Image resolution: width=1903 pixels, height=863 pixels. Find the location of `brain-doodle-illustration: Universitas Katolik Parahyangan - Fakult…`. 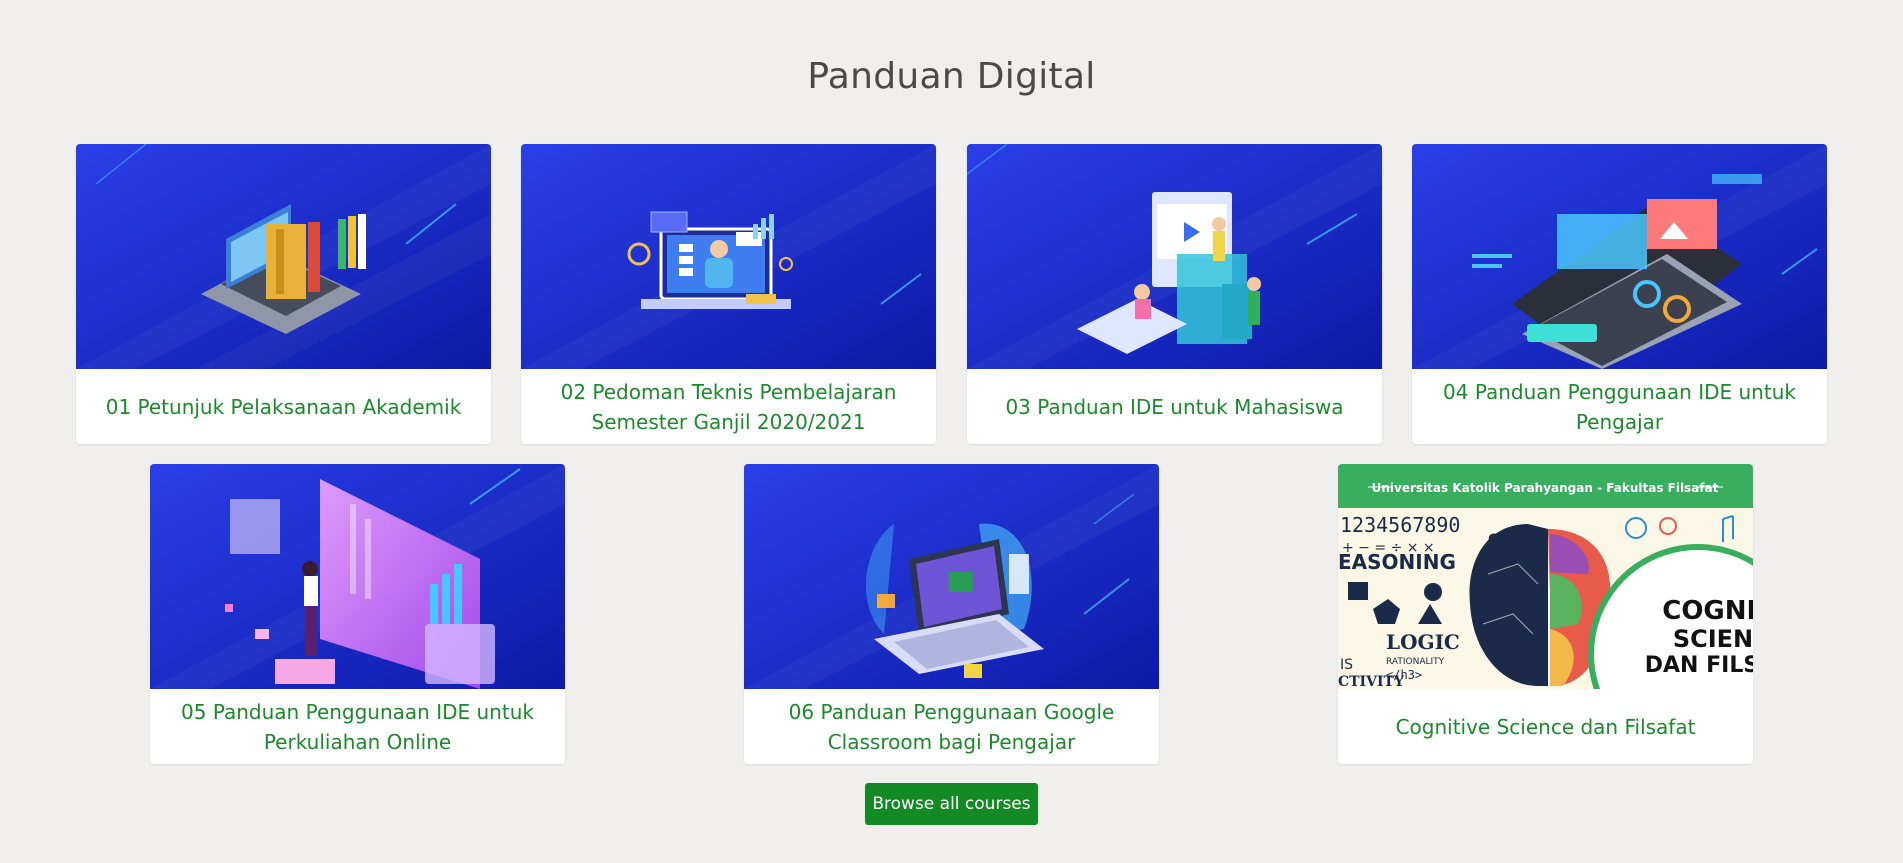

brain-doodle-illustration: Universitas Katolik Parahyangan - Fakult… is located at coordinates (1545, 576).